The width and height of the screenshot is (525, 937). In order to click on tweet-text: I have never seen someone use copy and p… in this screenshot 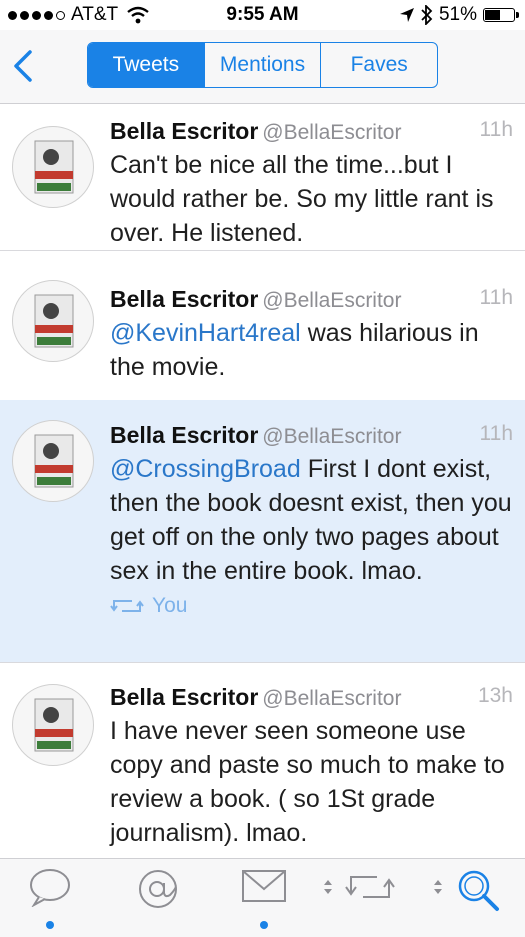, I will do `click(312, 782)`.